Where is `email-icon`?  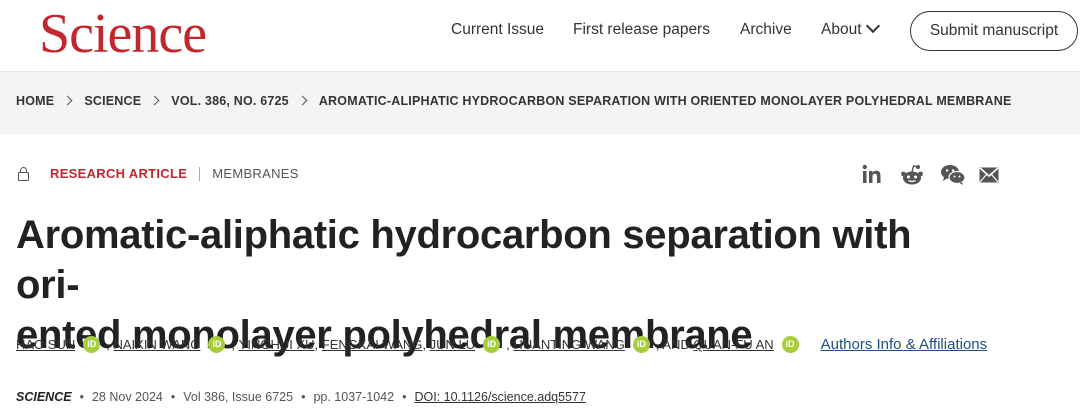
email-icon is located at coordinates (989, 175).